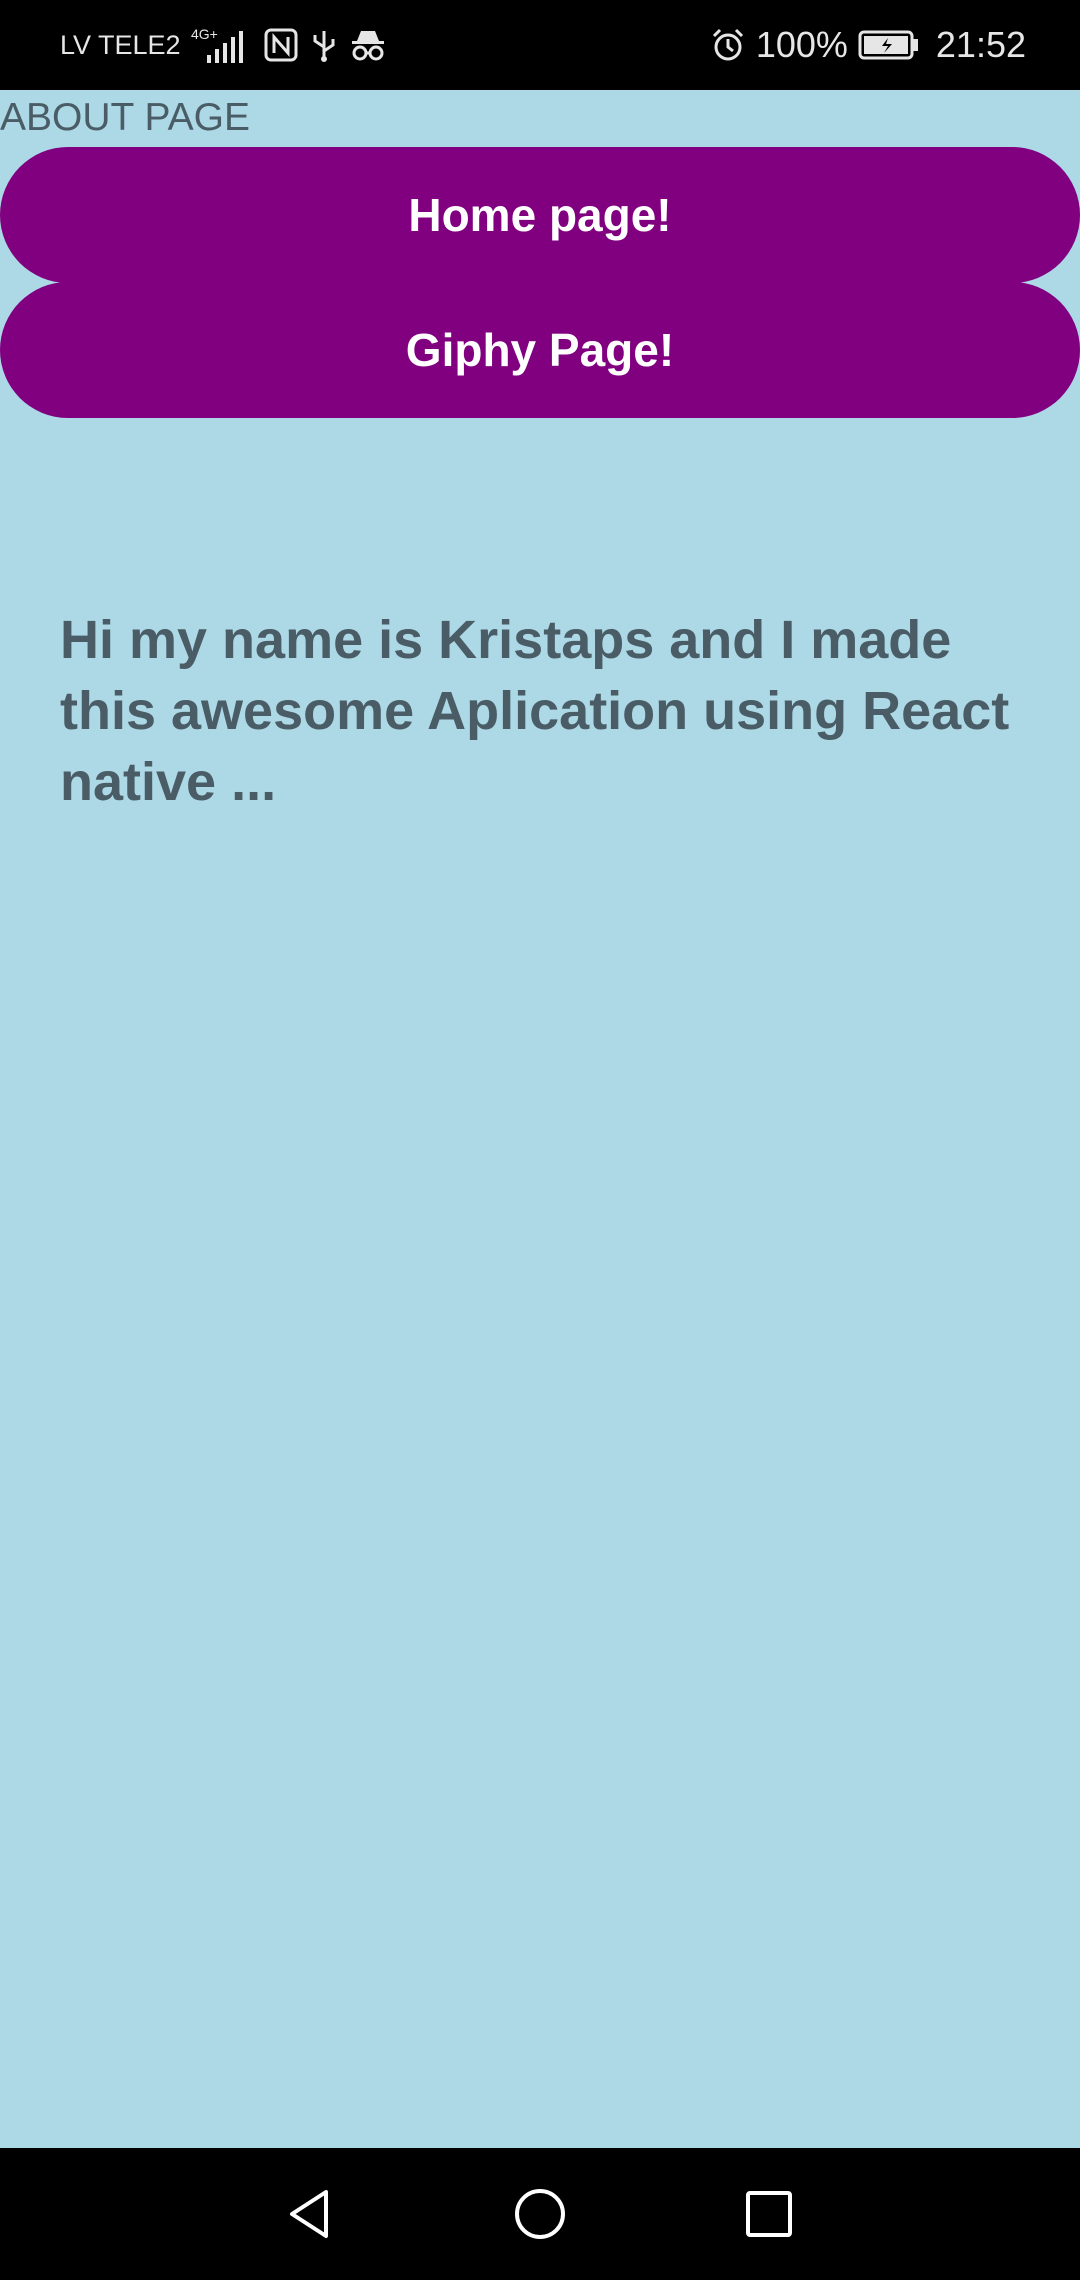 This screenshot has height=2280, width=1080. I want to click on carrier-name: LV TELE2, so click(120, 44).